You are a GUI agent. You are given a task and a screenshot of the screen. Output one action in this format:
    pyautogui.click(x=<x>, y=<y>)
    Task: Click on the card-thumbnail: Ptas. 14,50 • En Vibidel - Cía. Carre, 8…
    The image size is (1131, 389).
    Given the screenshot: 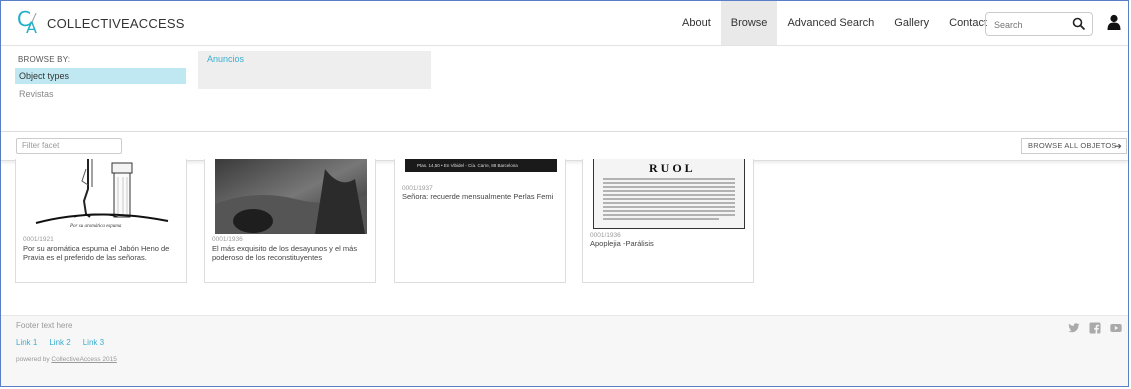 What is the action you would take?
    pyautogui.click(x=481, y=165)
    